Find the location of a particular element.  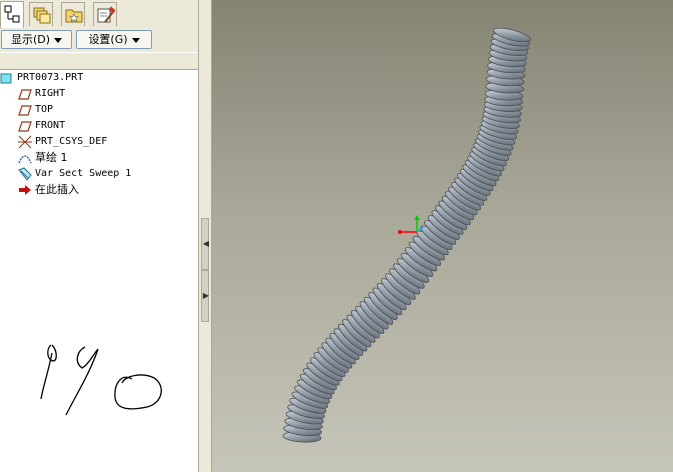

tree-item-var-sect-sweep: Var Sect Sweep 1 is located at coordinates (74, 174).